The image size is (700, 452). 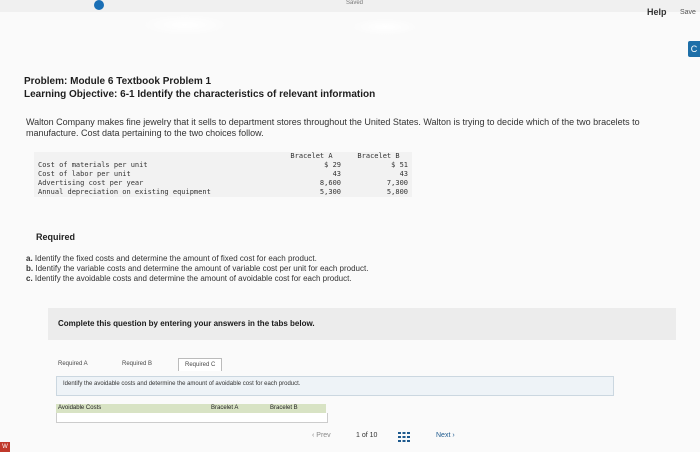 What do you see at coordinates (311, 156) in the screenshot?
I see `table-header-cell: Bracelet A` at bounding box center [311, 156].